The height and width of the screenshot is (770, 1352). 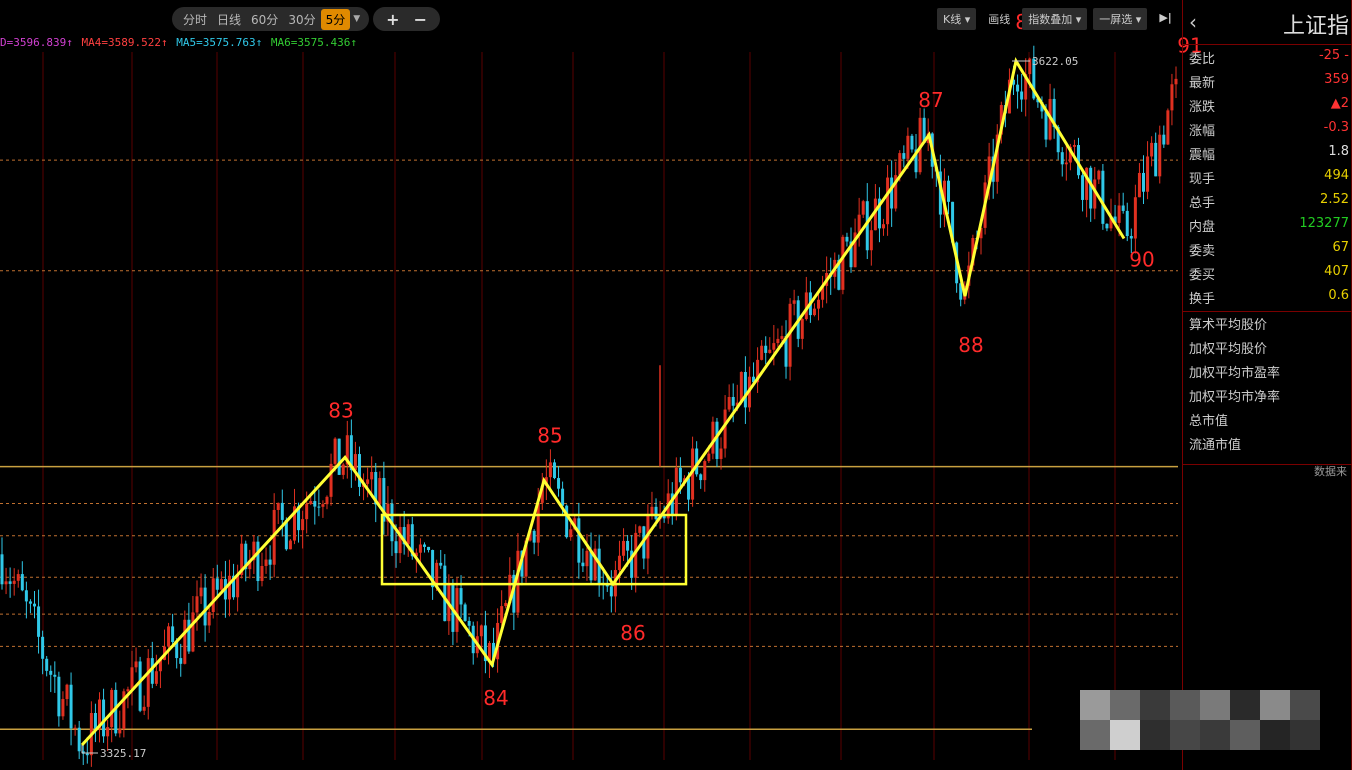 I want to click on period-tab-5m: 5分, so click(x=335, y=19).